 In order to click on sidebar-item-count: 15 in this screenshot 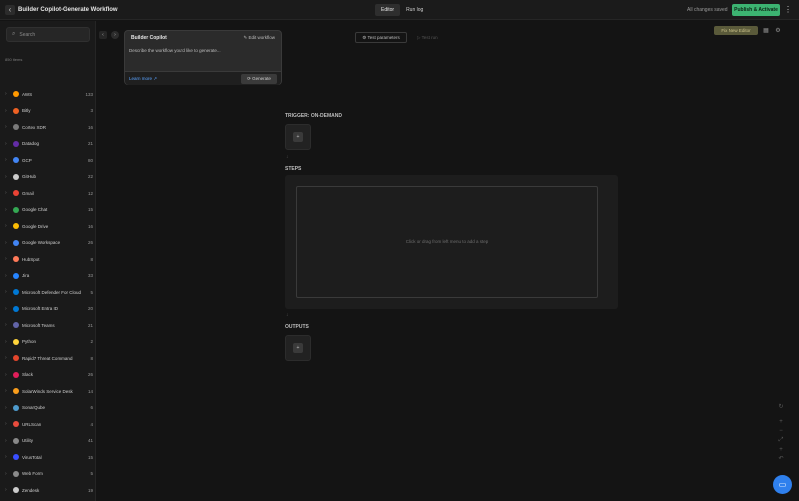, I will do `click(90, 209)`.